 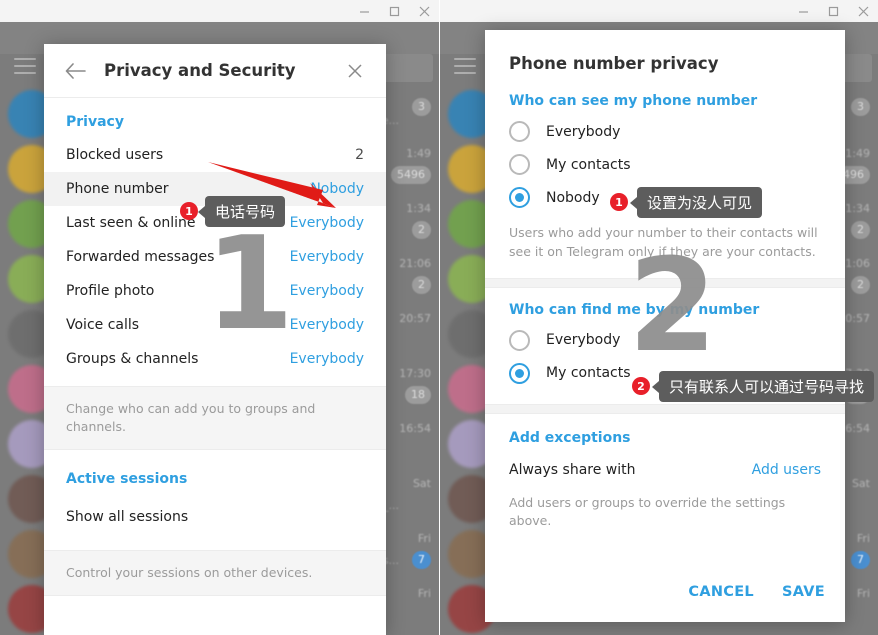 What do you see at coordinates (337, 189) in the screenshot?
I see `row-value: Nobody` at bounding box center [337, 189].